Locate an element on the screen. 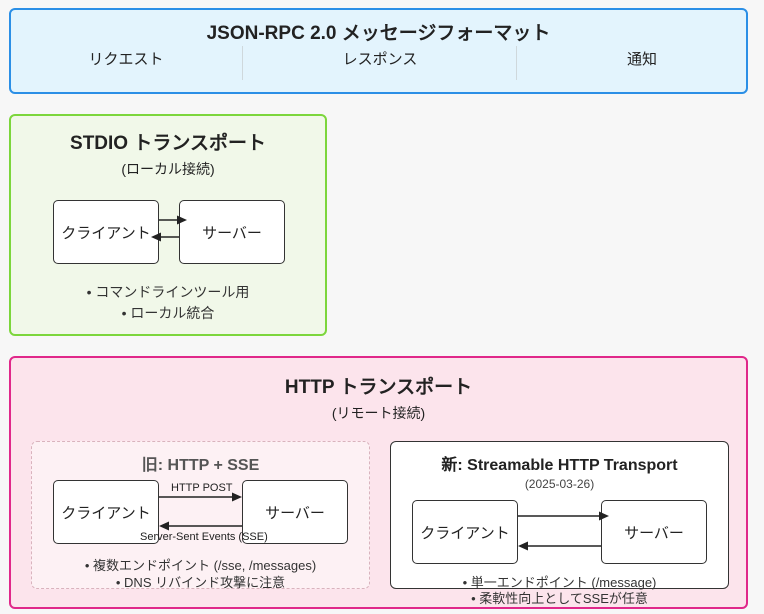  http-title: HTTP トランスポート is located at coordinates (378, 387).